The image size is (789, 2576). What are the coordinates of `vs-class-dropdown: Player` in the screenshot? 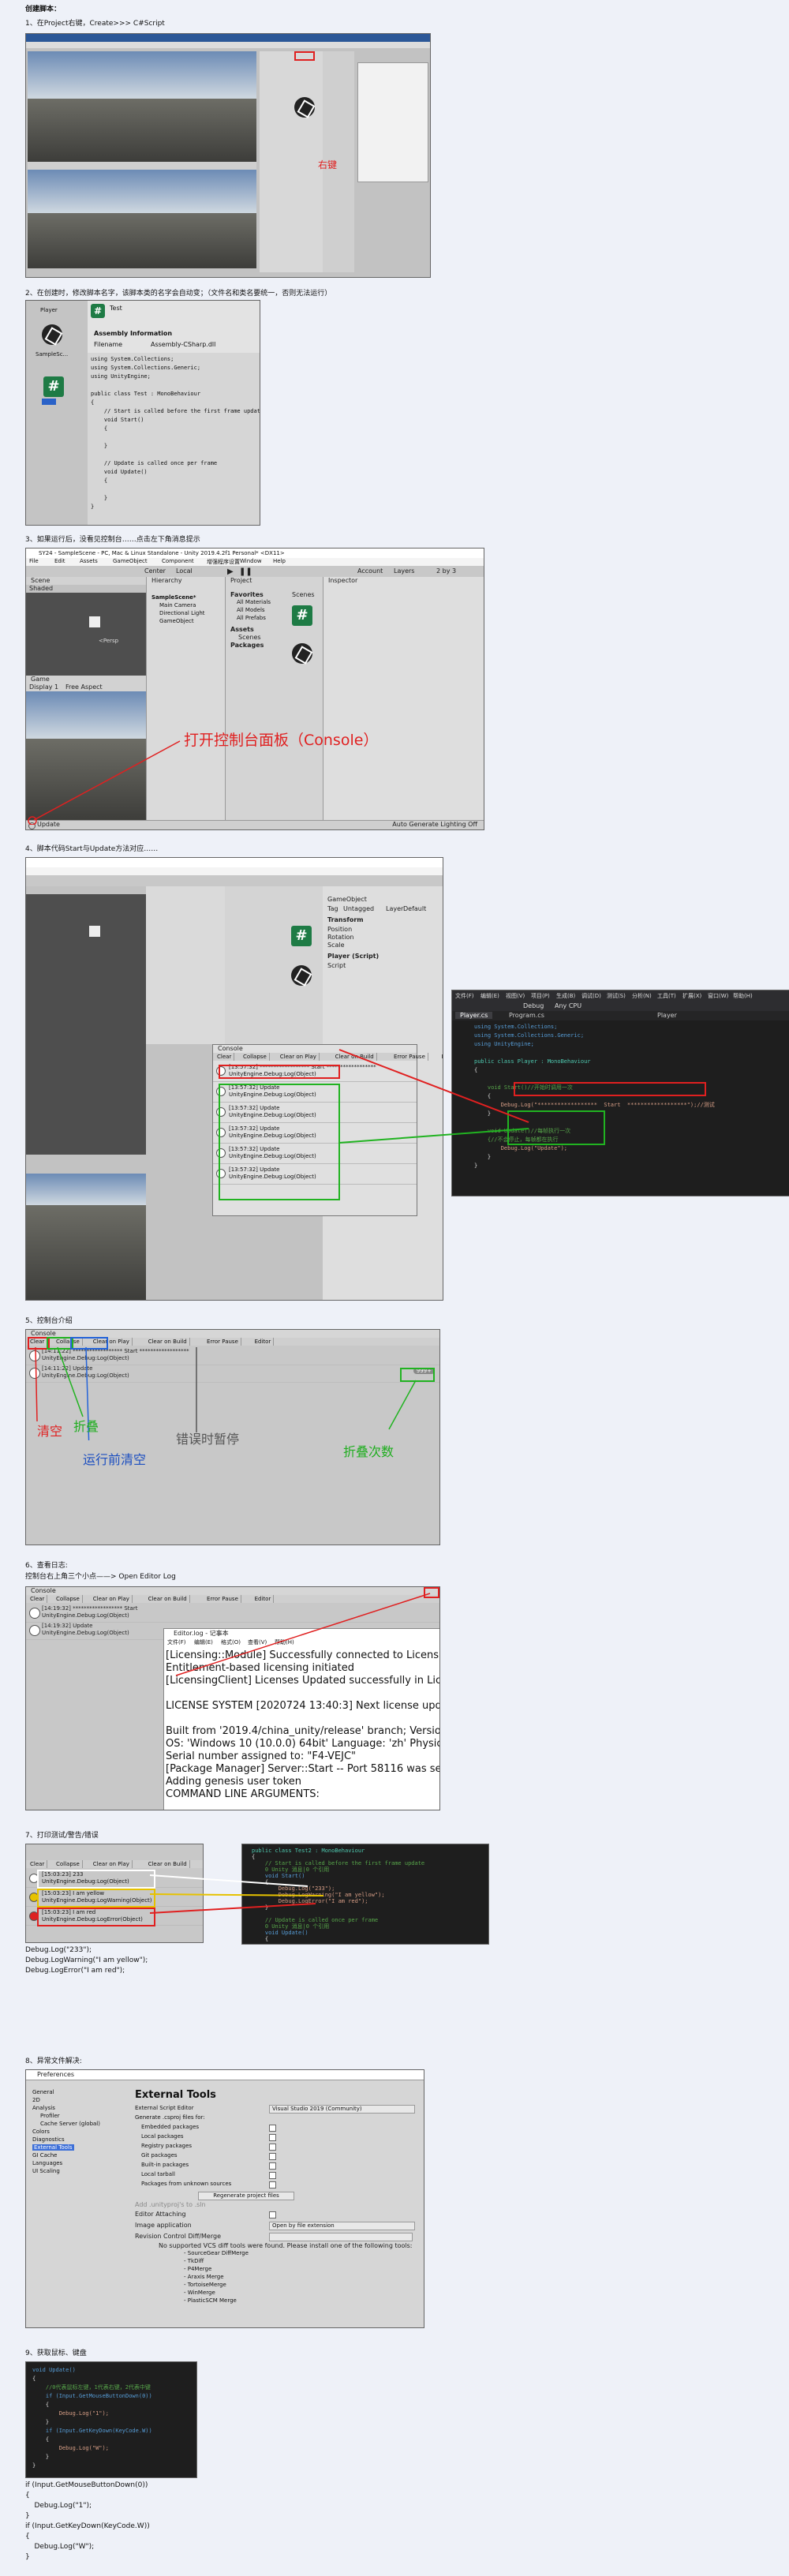 It's located at (667, 1015).